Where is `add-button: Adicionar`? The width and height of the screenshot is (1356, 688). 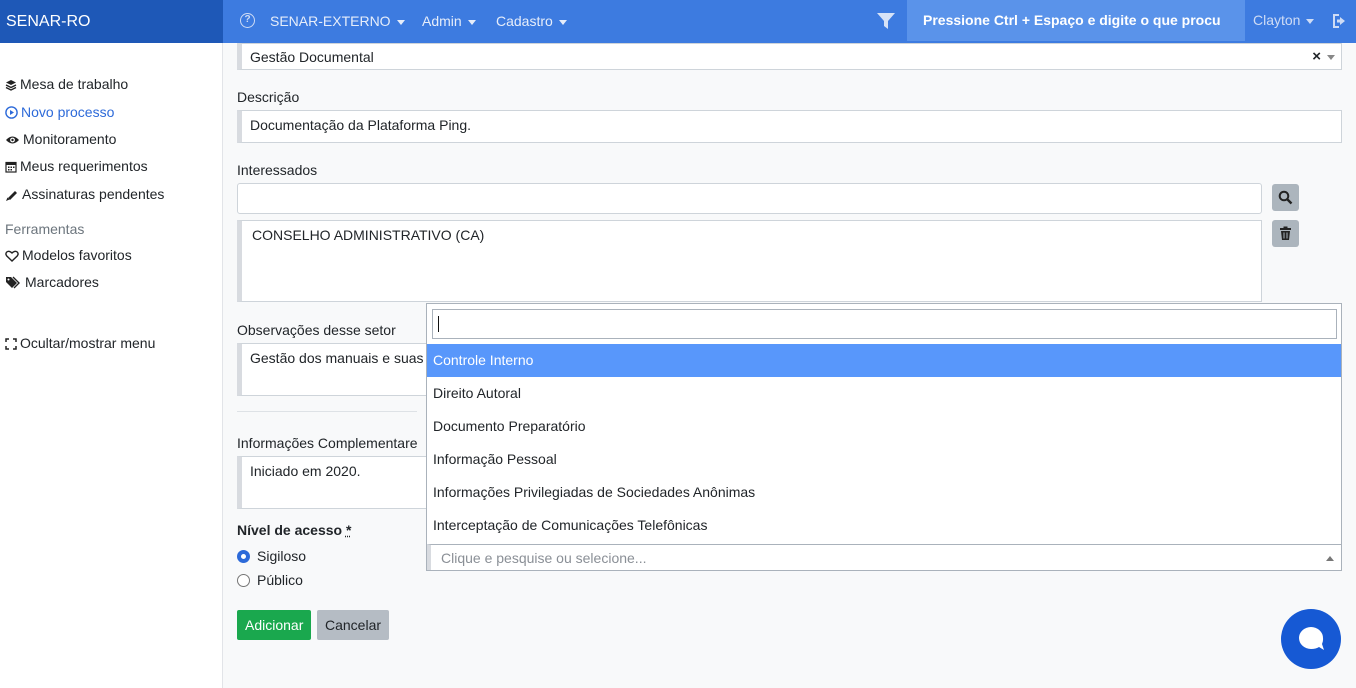
add-button: Adicionar is located at coordinates (274, 625).